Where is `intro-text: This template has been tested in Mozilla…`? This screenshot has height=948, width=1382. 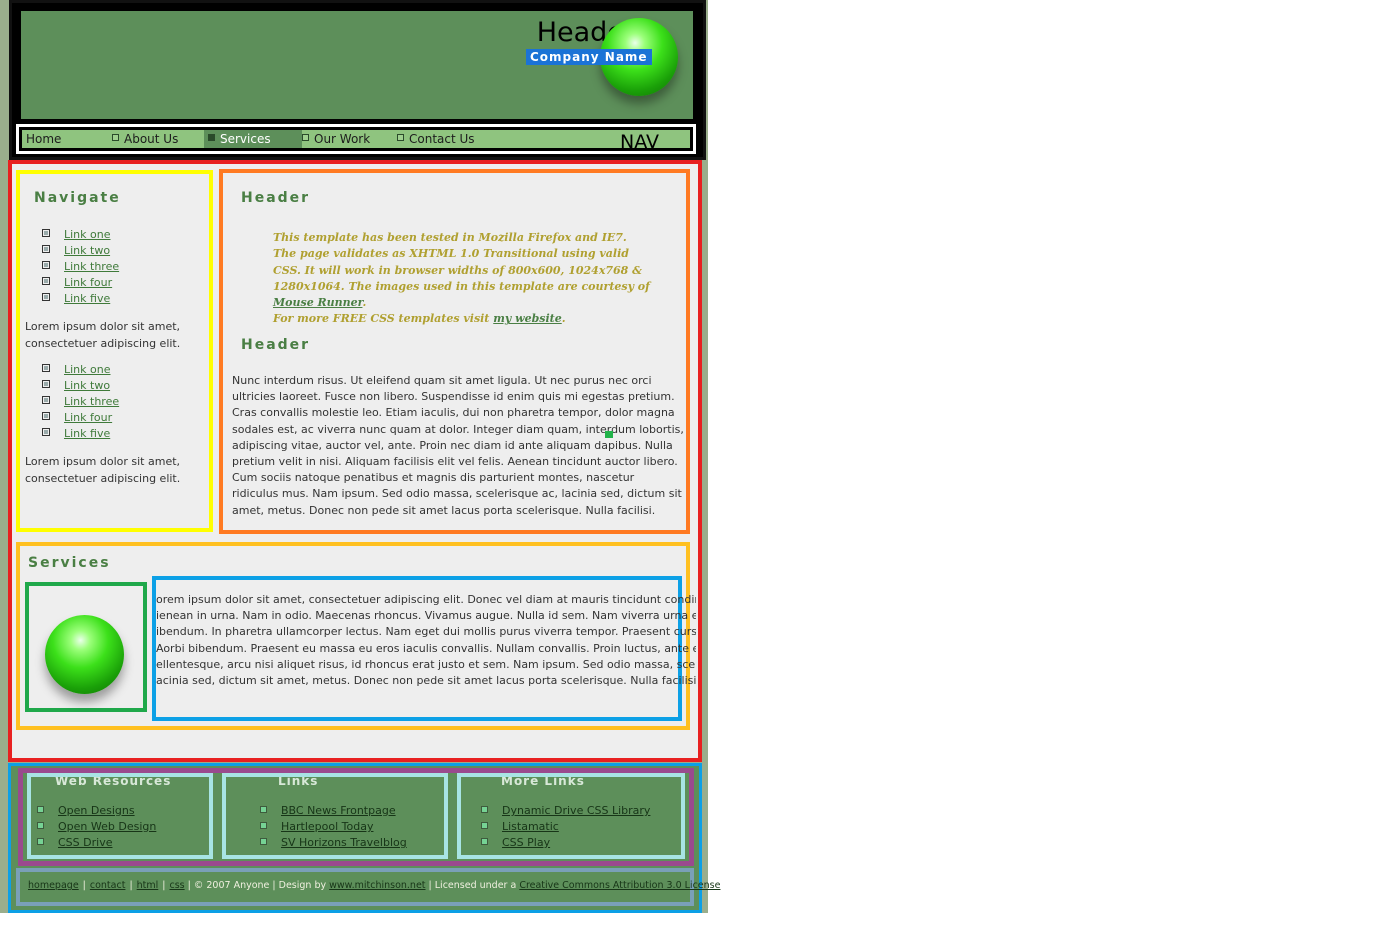 intro-text: This template has been tested in Mozilla… is located at coordinates (463, 279).